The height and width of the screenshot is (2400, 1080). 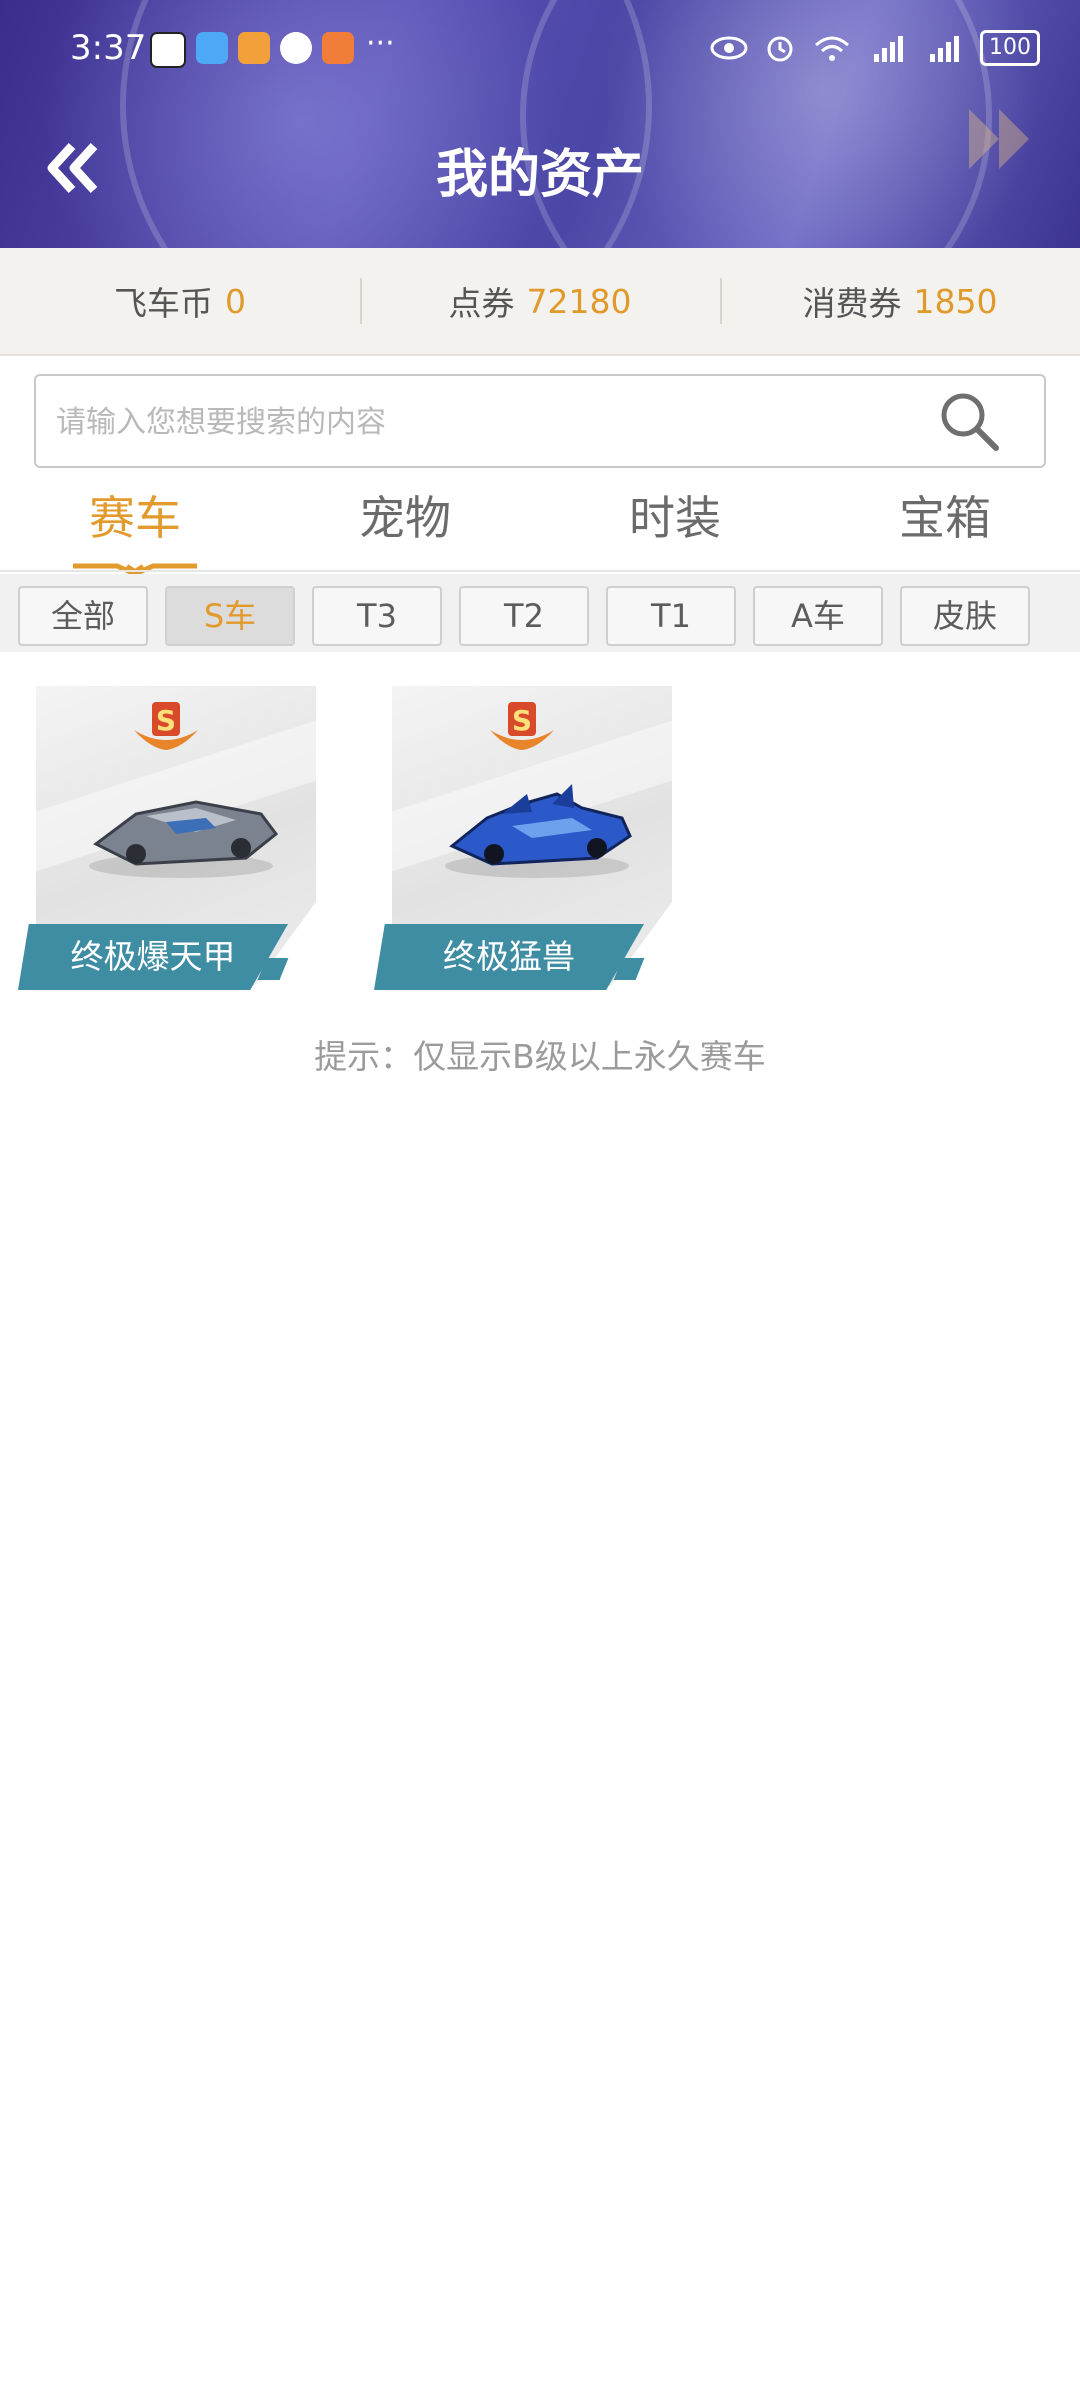 What do you see at coordinates (969, 421) in the screenshot?
I see `search-icon` at bounding box center [969, 421].